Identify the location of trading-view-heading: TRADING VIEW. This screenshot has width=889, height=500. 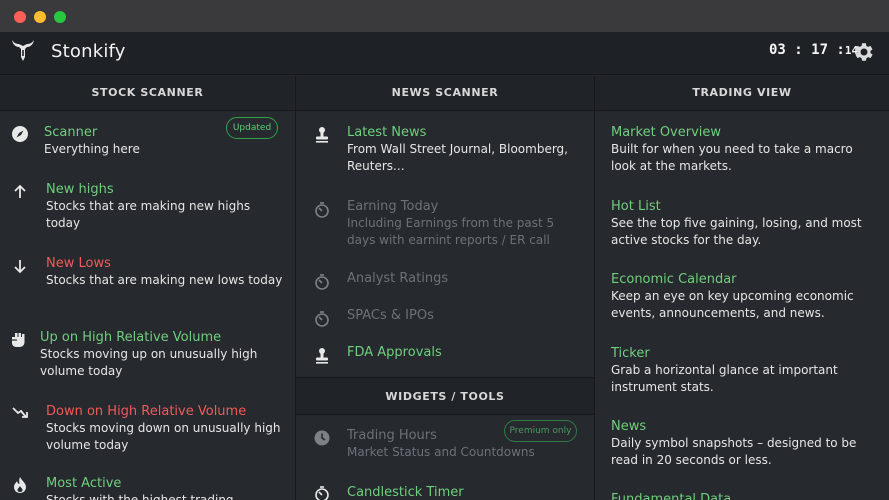
(742, 93).